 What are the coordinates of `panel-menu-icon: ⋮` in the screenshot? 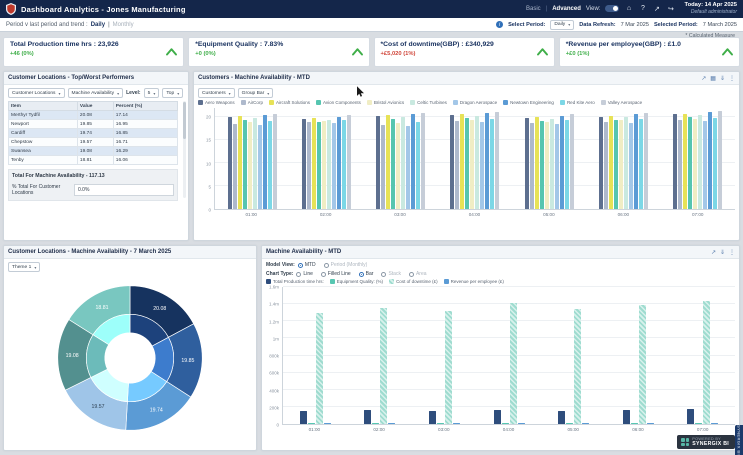 It's located at (732, 252).